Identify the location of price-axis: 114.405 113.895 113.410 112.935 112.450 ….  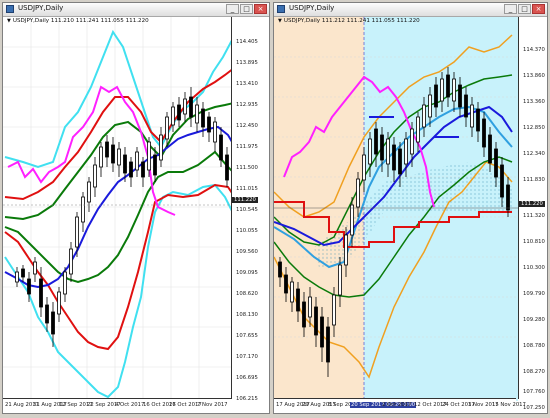
(250, 209).